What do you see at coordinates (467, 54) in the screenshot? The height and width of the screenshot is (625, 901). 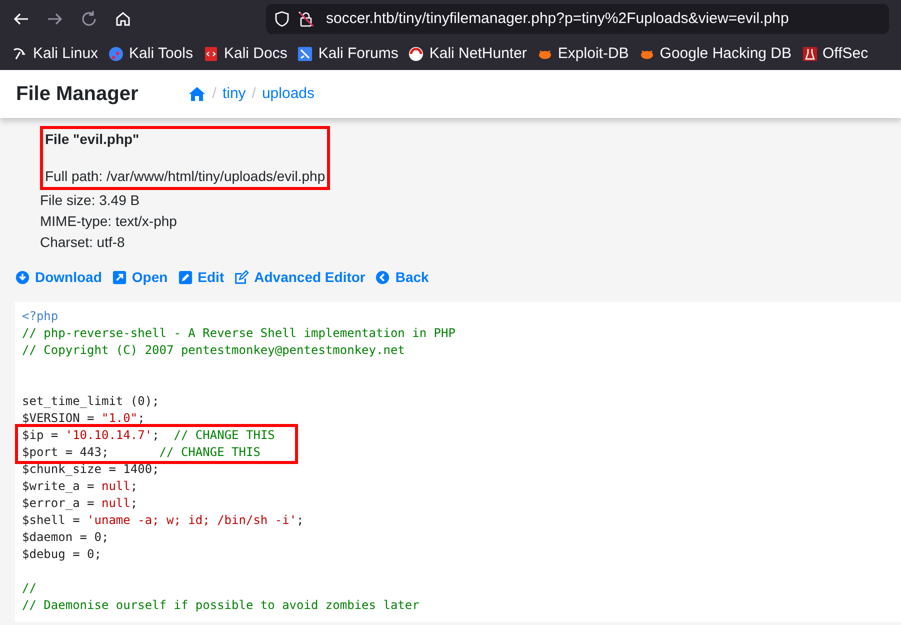 I see `bookmark-link: Kali NetHunter` at bounding box center [467, 54].